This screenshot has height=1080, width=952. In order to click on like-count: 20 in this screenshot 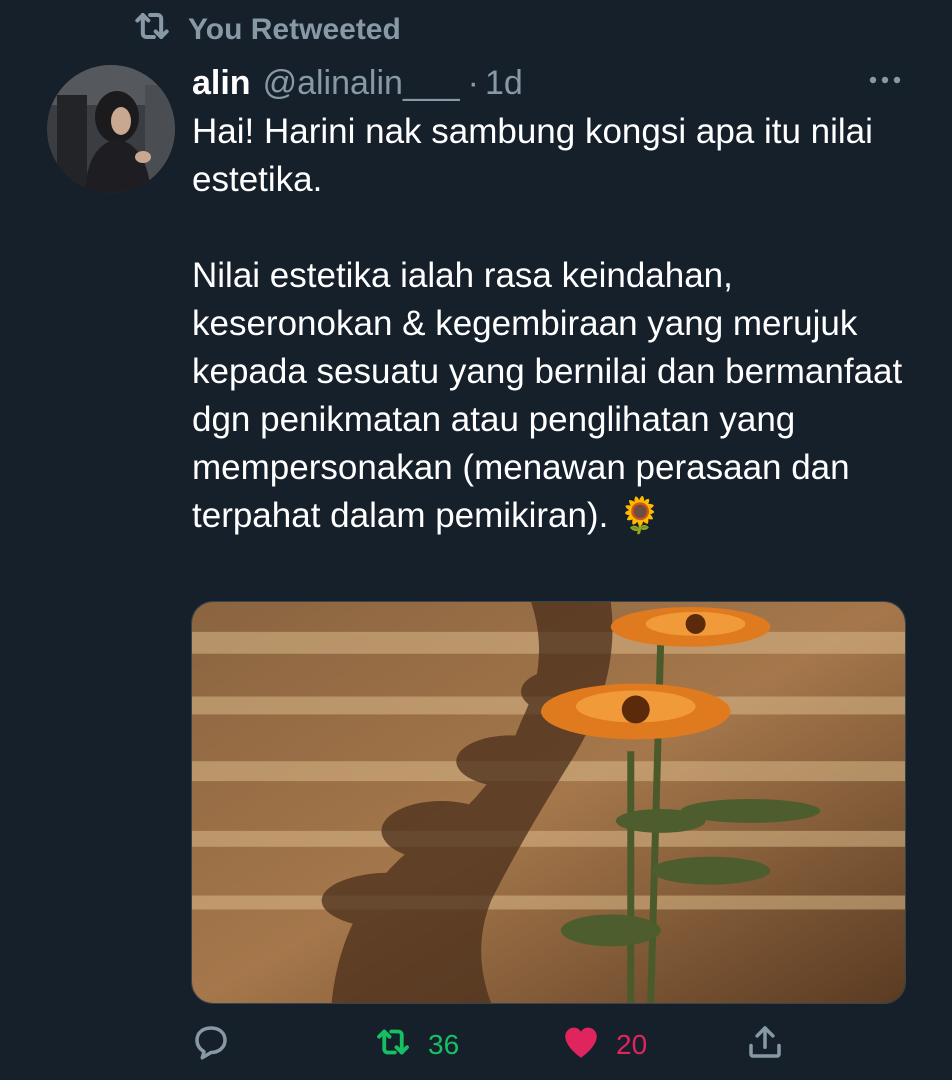, I will do `click(632, 1044)`.